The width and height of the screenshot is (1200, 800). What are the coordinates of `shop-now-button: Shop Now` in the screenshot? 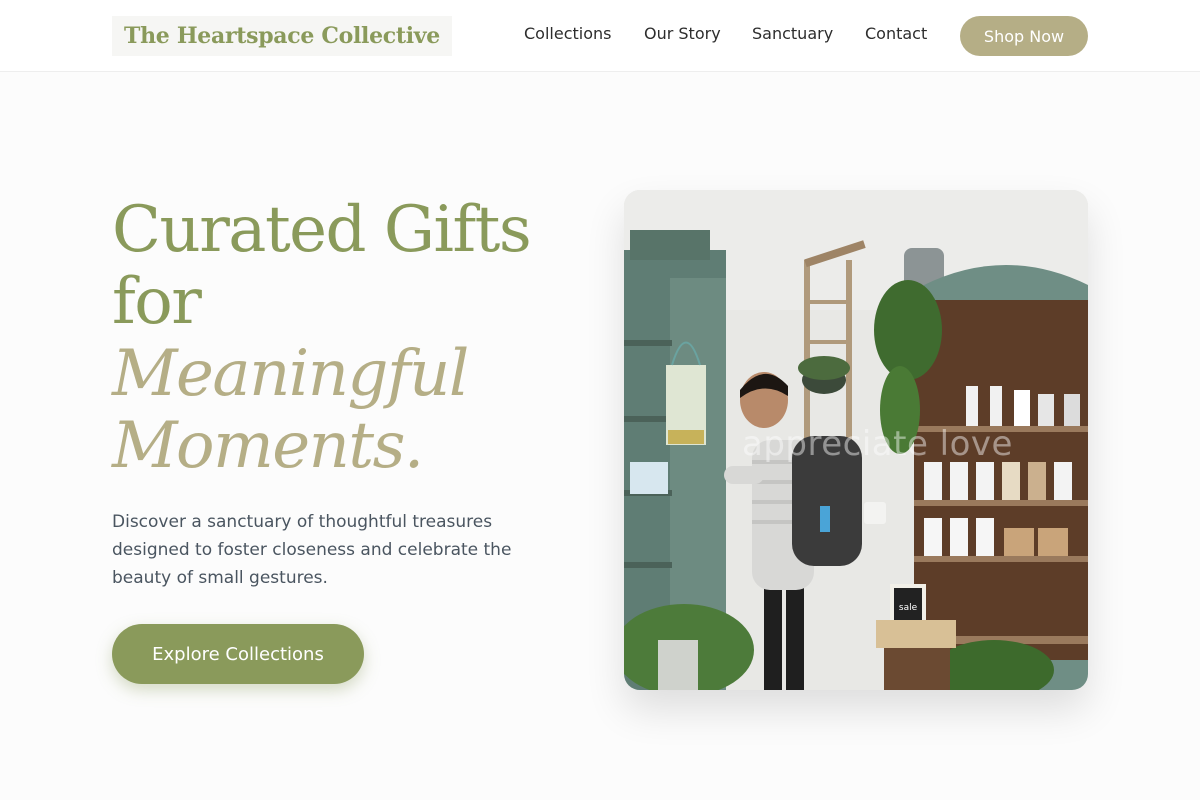 It's located at (1024, 36).